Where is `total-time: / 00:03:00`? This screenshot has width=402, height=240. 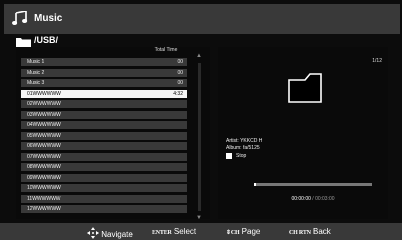
total-time: / 00:03:00 is located at coordinates (323, 199).